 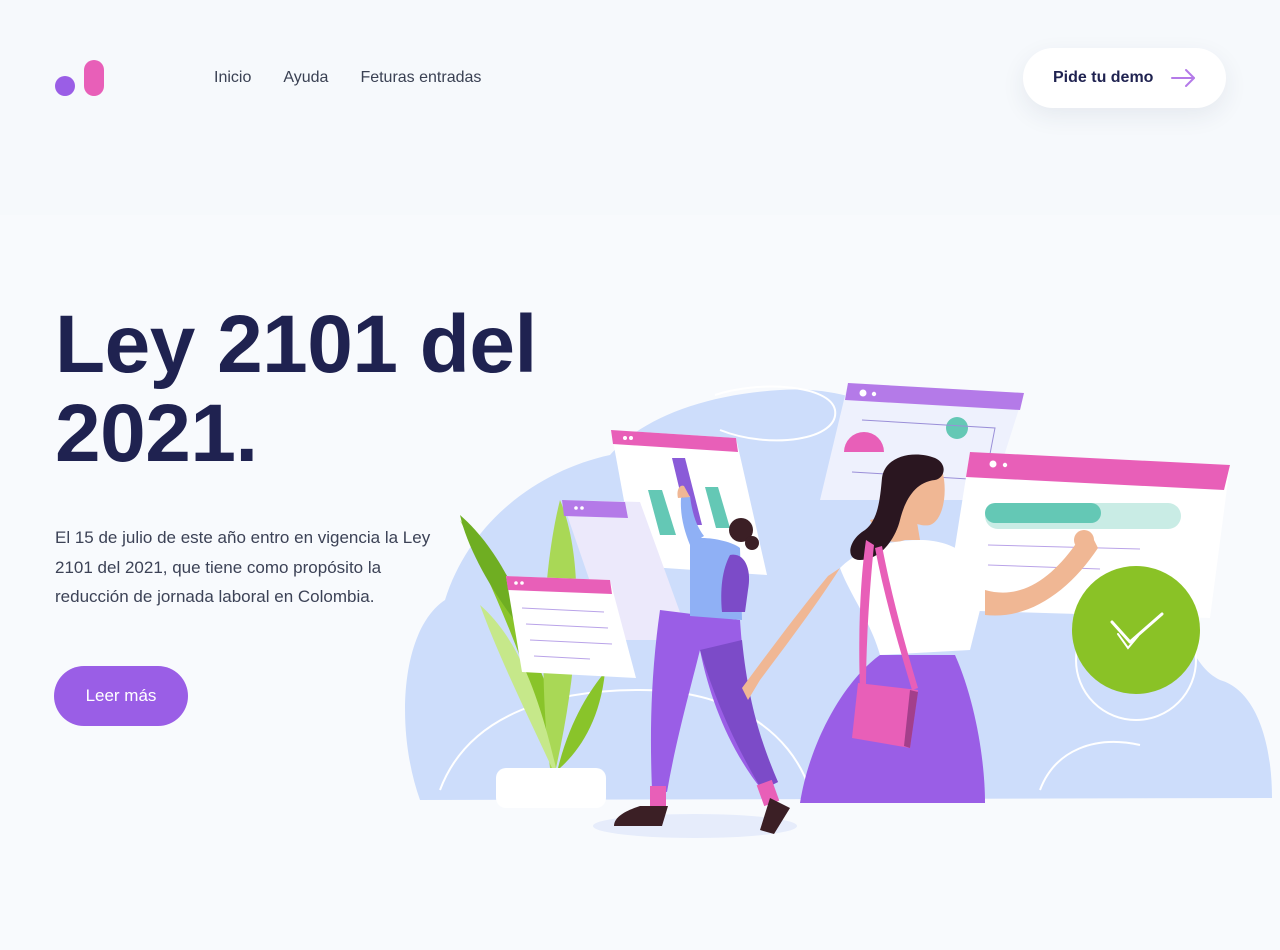 I want to click on plant-pot, so click(x=551, y=788).